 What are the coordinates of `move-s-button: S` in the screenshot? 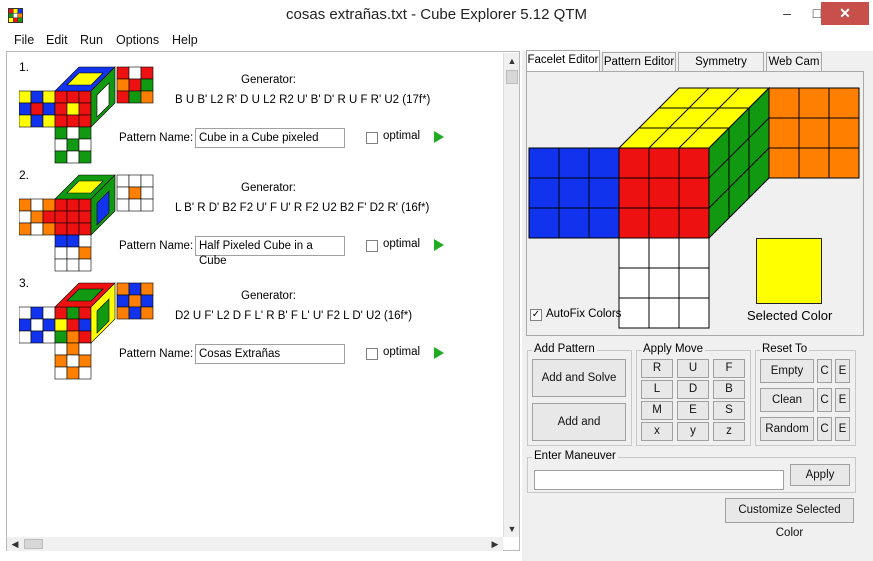 It's located at (729, 410).